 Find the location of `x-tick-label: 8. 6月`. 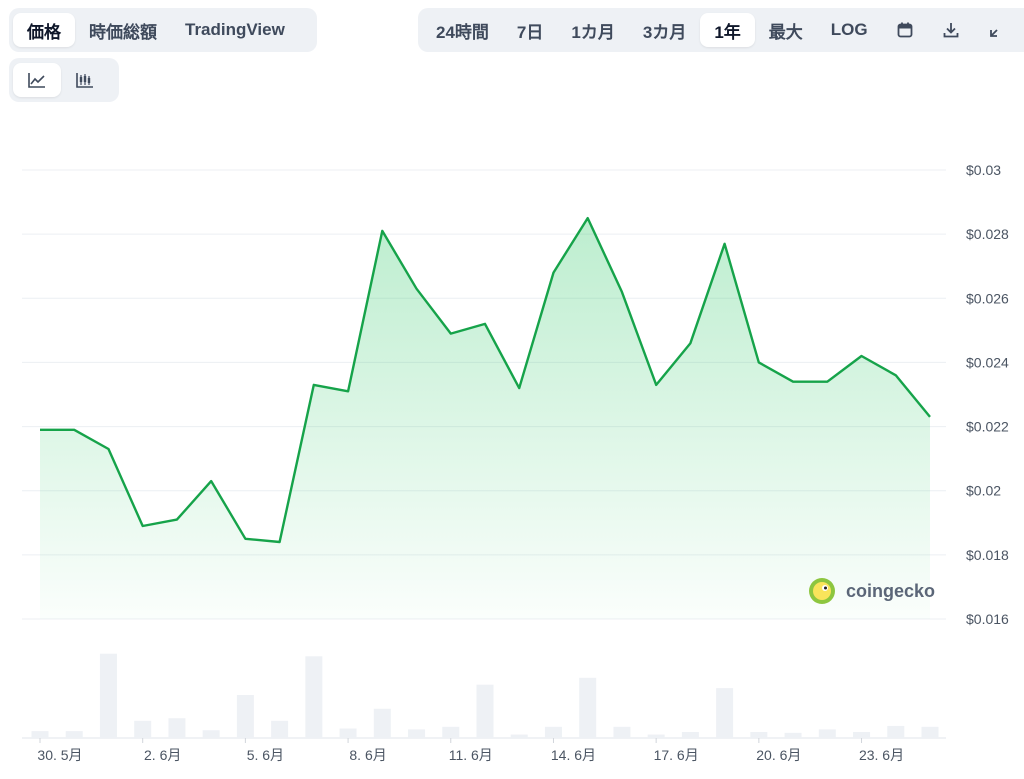

x-tick-label: 8. 6月 is located at coordinates (367, 755).